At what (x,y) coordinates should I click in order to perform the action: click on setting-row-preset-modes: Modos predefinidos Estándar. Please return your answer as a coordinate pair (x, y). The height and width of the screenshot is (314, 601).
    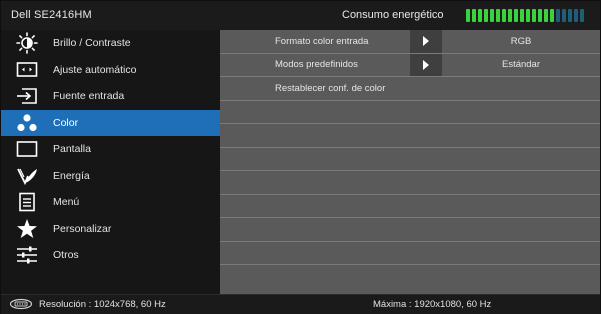
    Looking at the image, I should click on (410, 65).